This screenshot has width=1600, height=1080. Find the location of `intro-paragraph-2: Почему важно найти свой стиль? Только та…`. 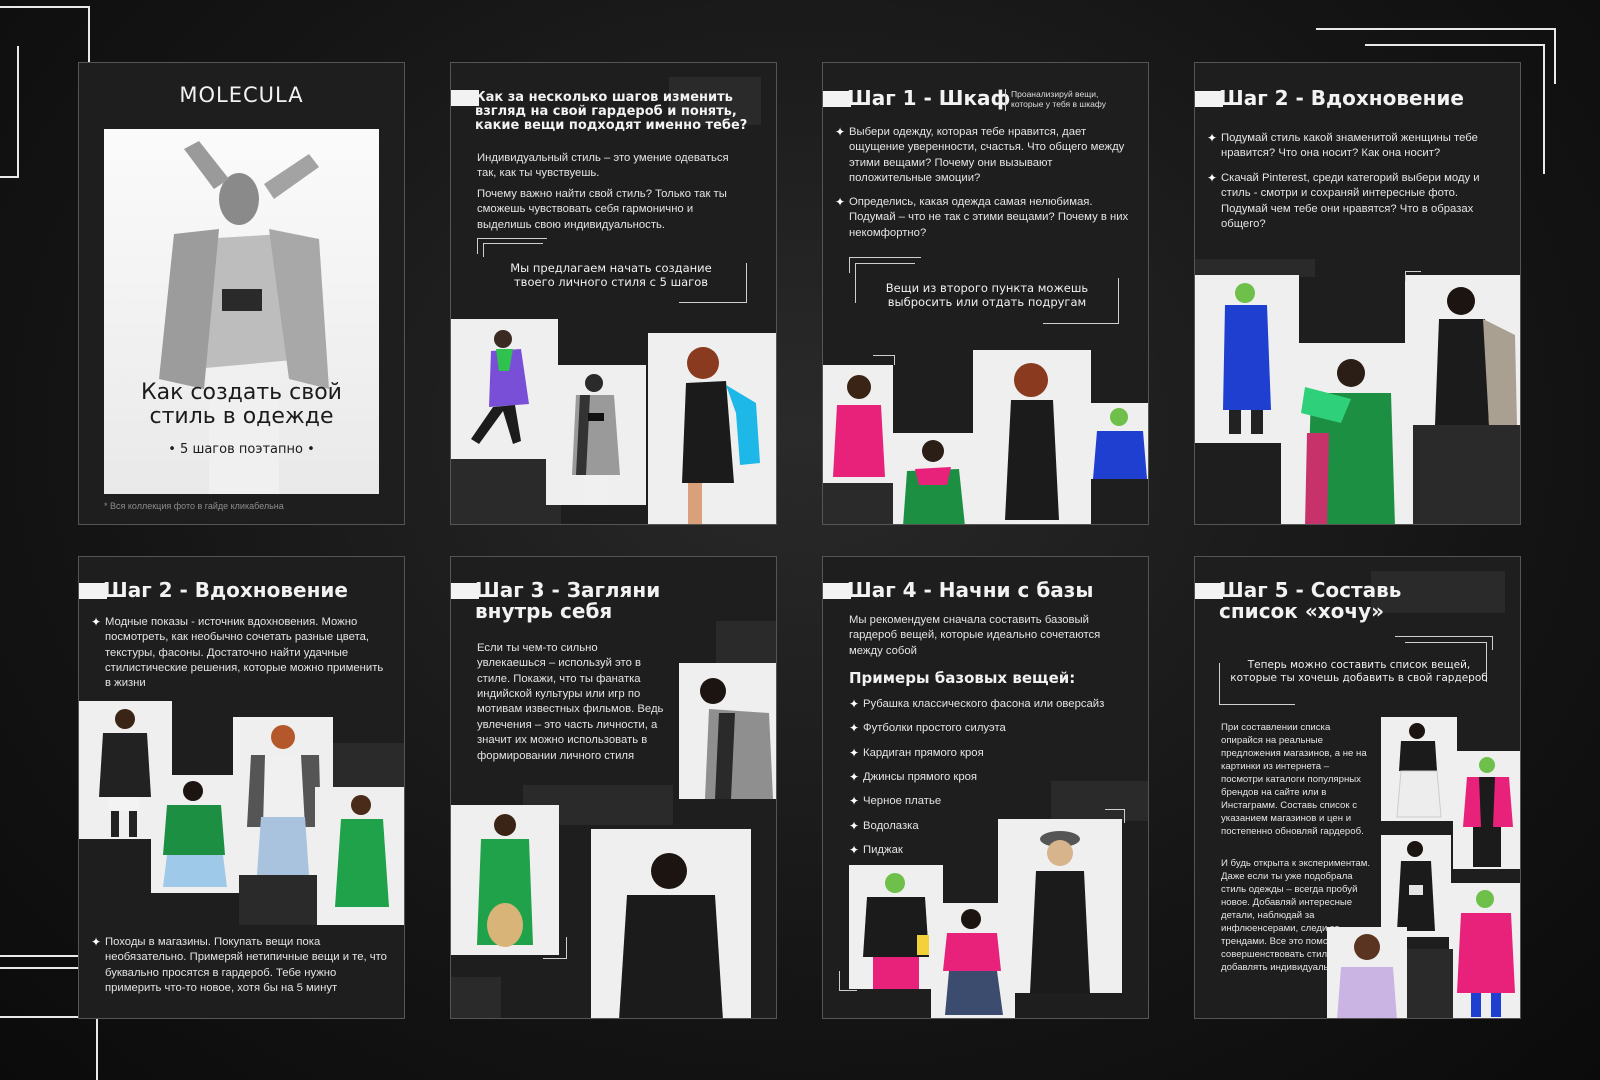

intro-paragraph-2: Почему важно найти свой стиль? Только та… is located at coordinates (602, 209).